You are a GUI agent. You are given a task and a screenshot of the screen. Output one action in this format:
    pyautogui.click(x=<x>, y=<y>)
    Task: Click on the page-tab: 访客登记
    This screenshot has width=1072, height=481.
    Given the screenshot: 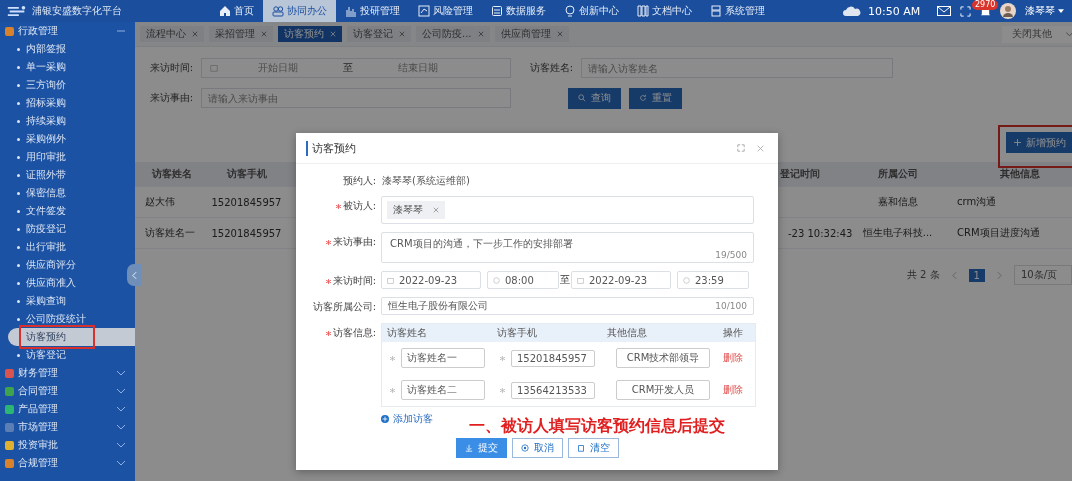 What is the action you would take?
    pyautogui.click(x=379, y=34)
    